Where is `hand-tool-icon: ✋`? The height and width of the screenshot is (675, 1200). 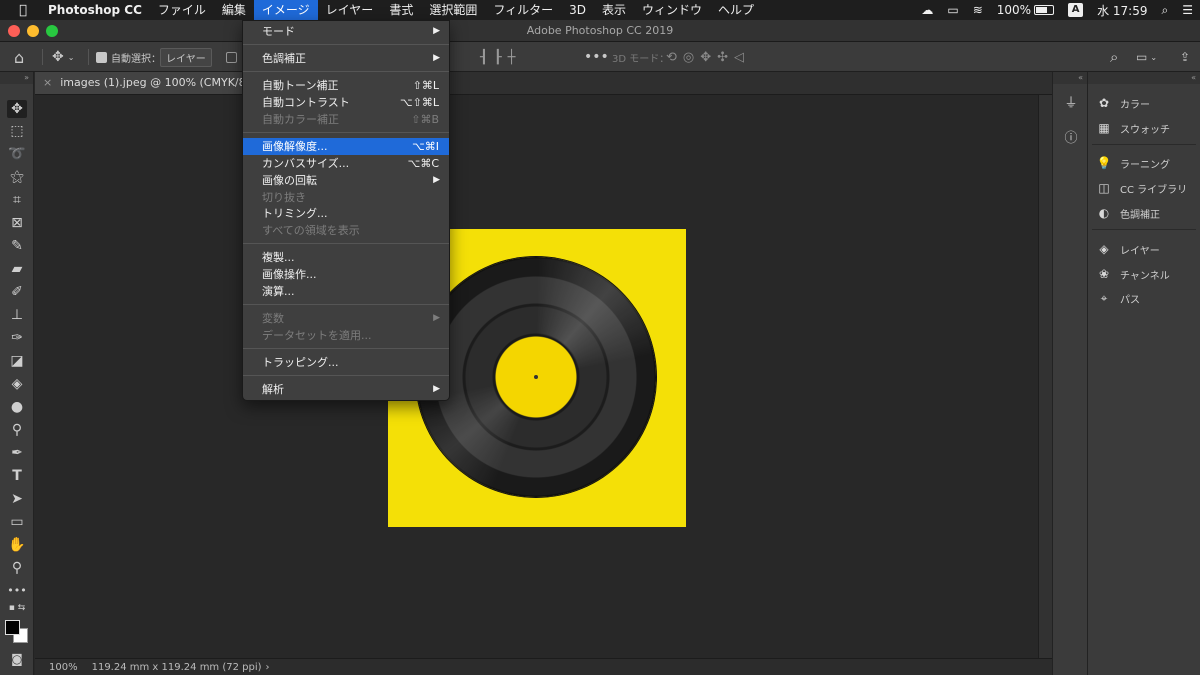
hand-tool-icon: ✋ is located at coordinates (17, 545).